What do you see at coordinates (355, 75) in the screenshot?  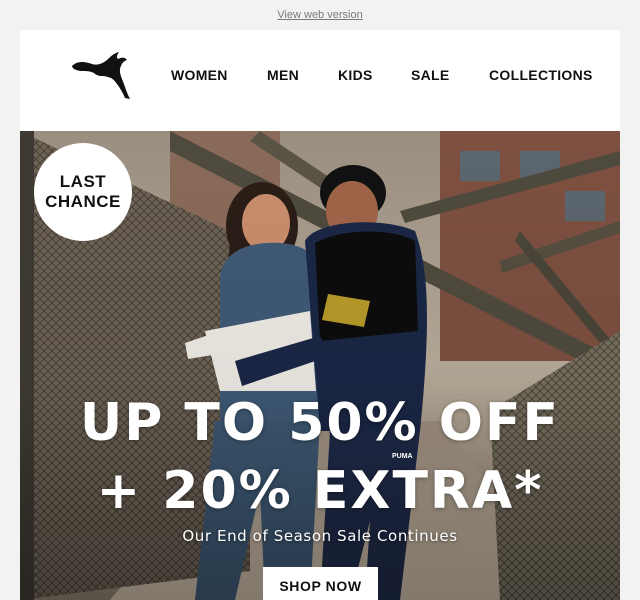 I see `nav-kids: KIDS` at bounding box center [355, 75].